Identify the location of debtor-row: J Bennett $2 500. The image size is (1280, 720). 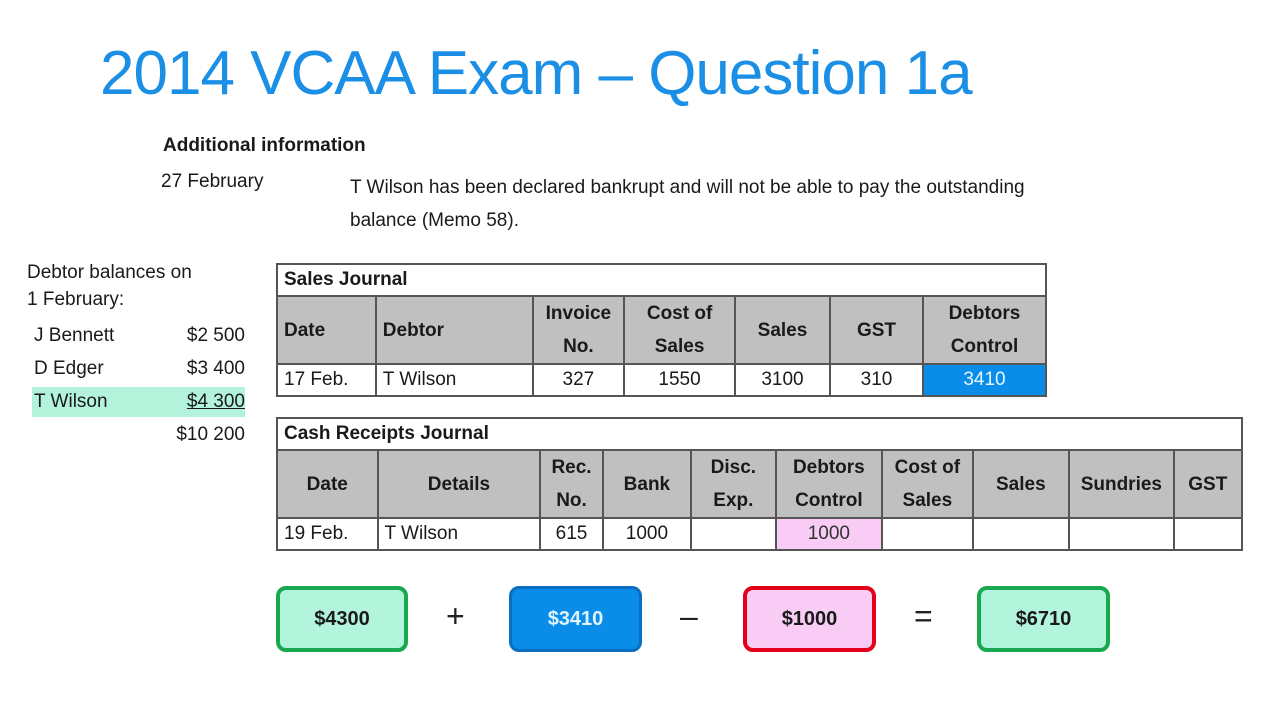
(138, 336).